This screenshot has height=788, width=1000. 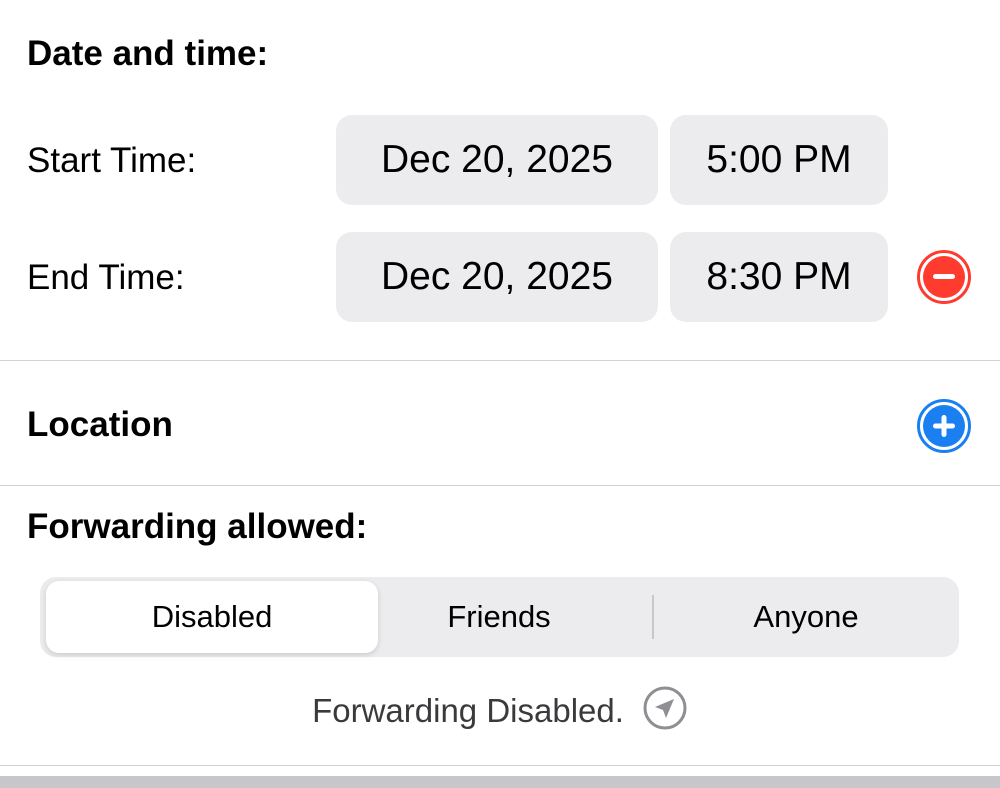 I want to click on minus-circle-icon, so click(x=944, y=277).